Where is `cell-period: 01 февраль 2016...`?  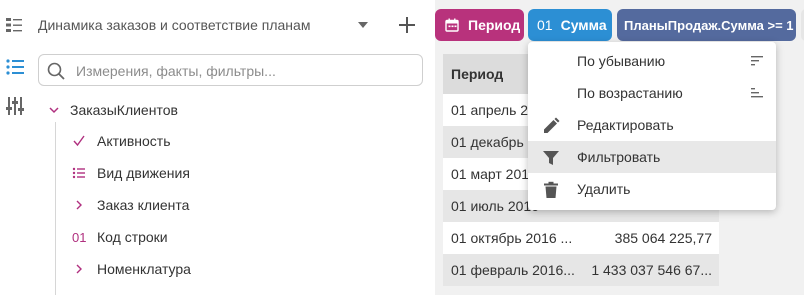
cell-period: 01 февраль 2016... is located at coordinates (513, 270).